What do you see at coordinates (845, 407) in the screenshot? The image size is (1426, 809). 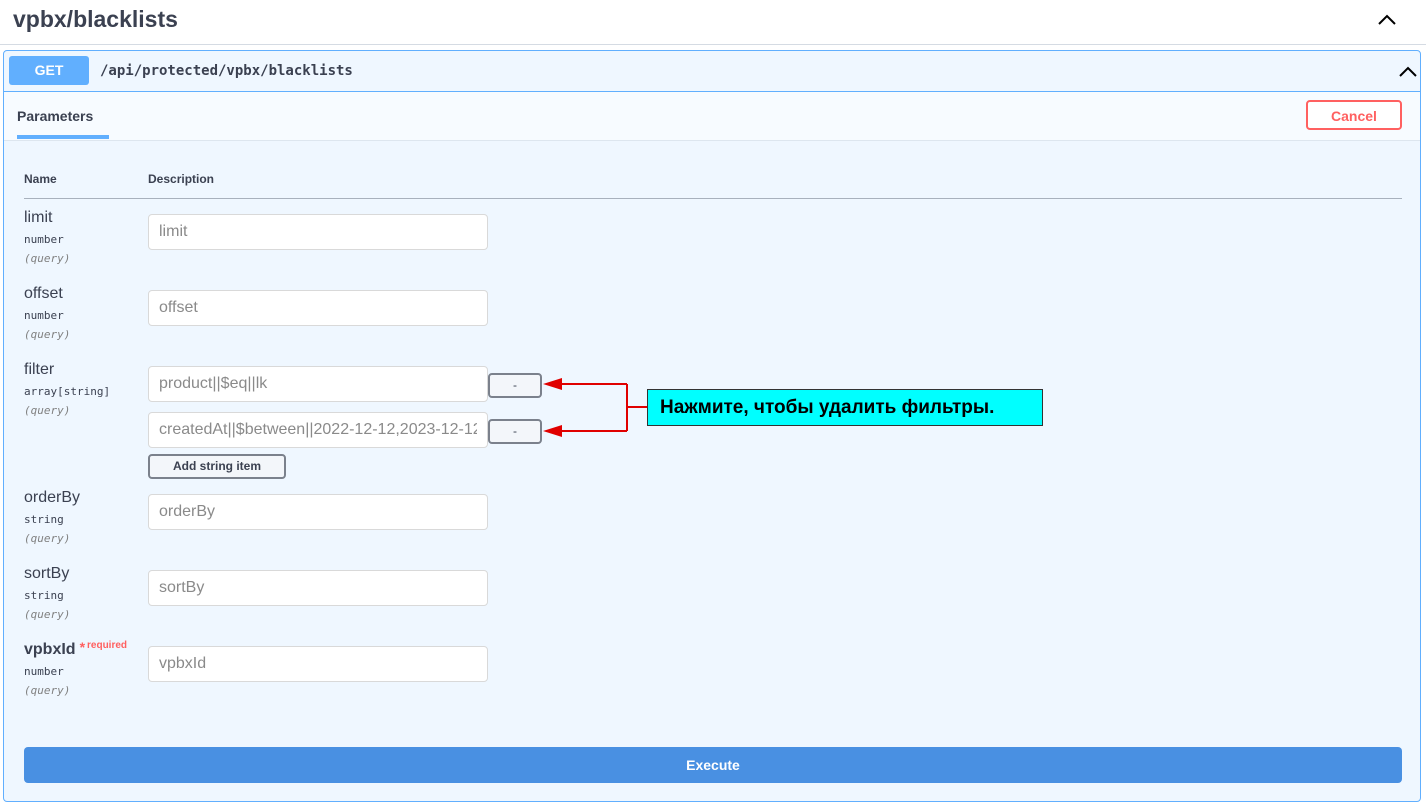 I see `annotation-callout: Нажмите, чтобы удалить фильтры.` at bounding box center [845, 407].